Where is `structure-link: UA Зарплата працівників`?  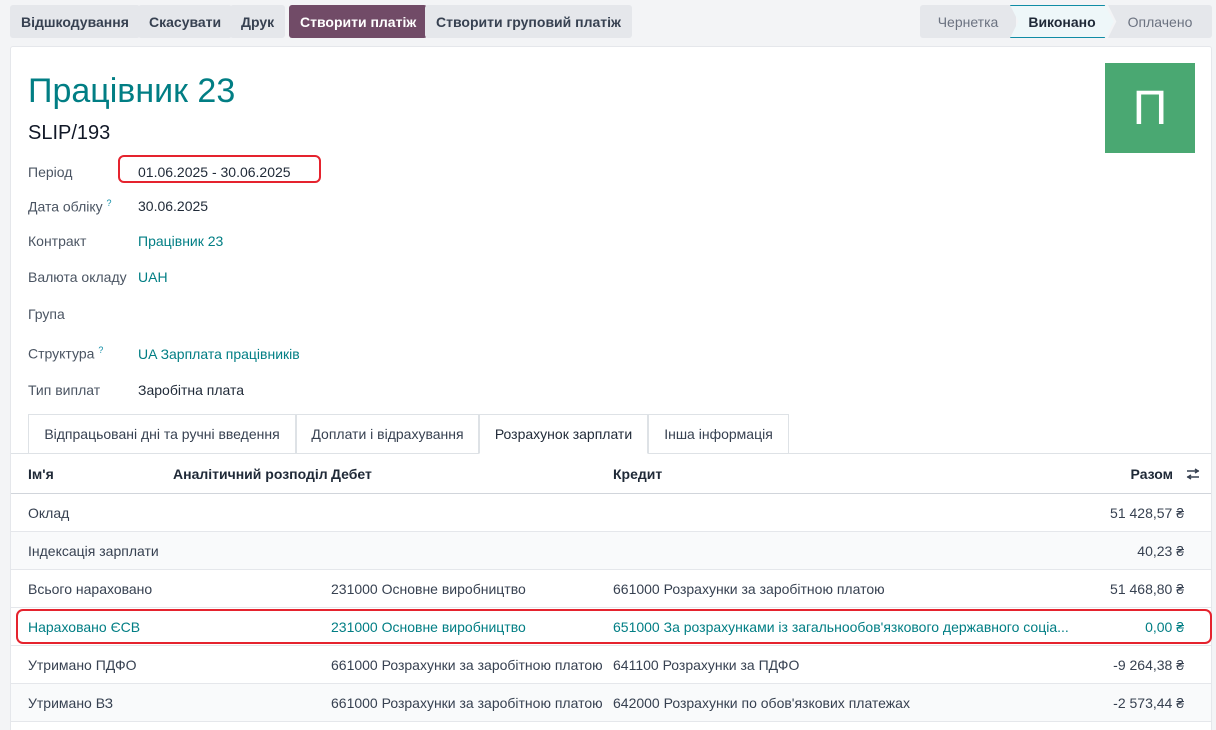
structure-link: UA Зарплата працівників is located at coordinates (219, 354).